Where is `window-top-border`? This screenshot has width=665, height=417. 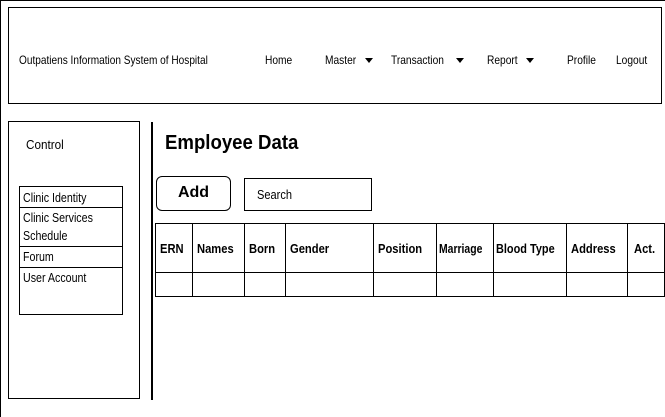
window-top-border is located at coordinates (332, 0).